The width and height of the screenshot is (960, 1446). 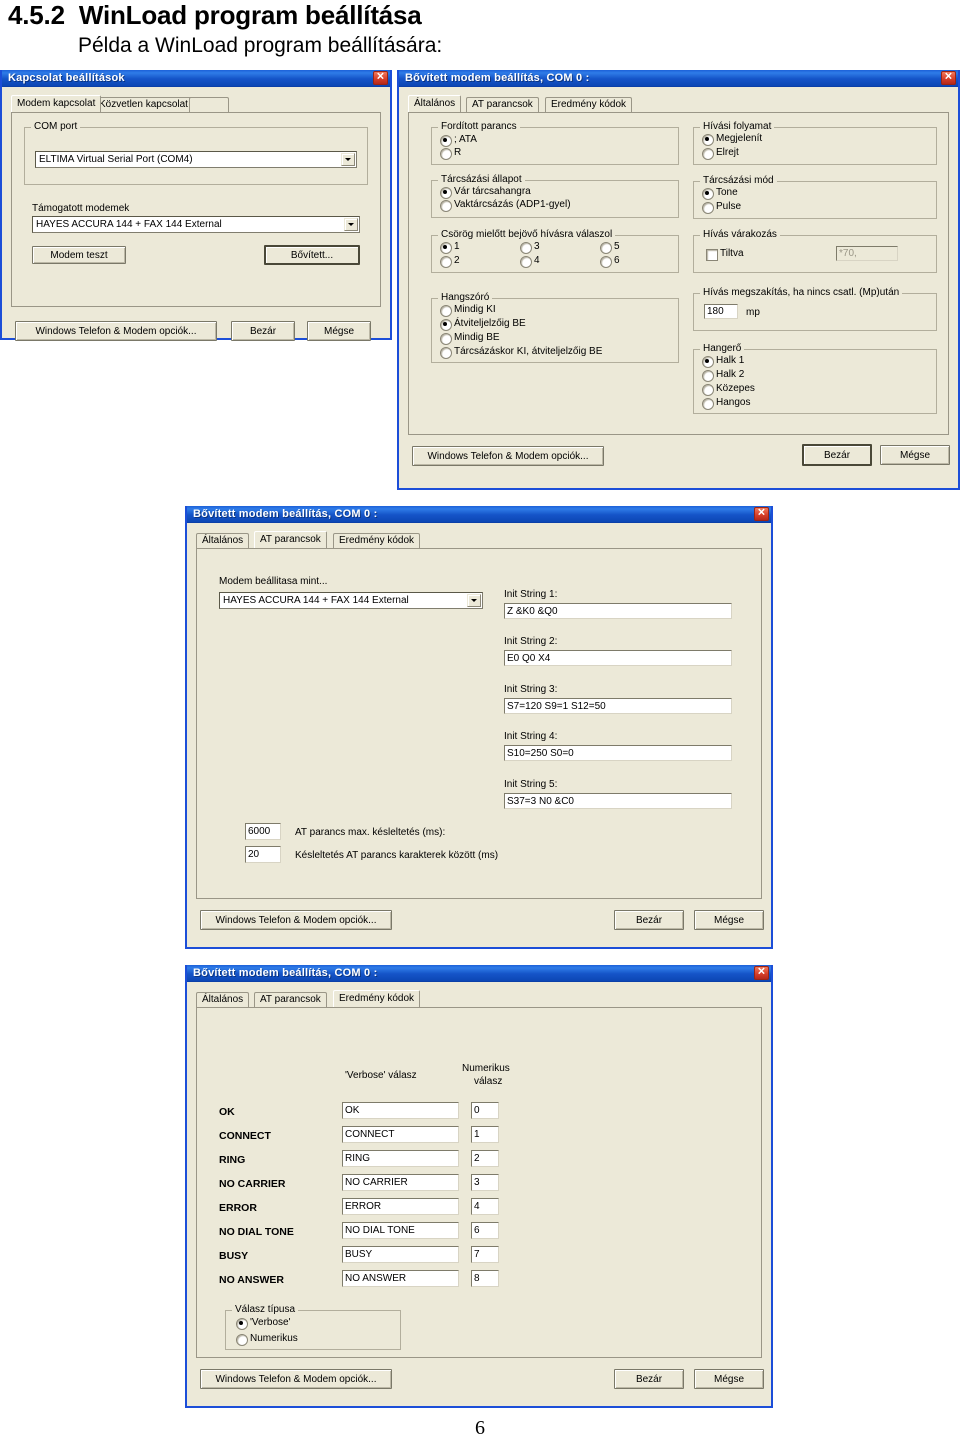 What do you see at coordinates (143, 104) in the screenshot?
I see `tab-kozvetlen-kapcsolat: Közvetlen kapcsolat` at bounding box center [143, 104].